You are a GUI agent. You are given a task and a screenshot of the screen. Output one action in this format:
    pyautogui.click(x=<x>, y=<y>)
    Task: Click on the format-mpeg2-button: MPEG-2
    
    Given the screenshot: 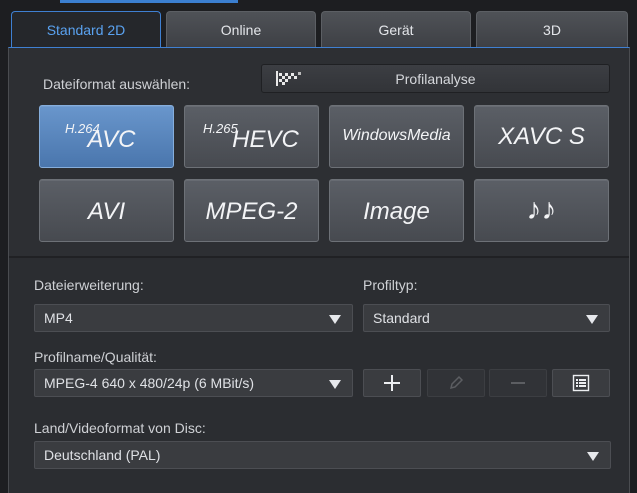 What is the action you would take?
    pyautogui.click(x=251, y=210)
    